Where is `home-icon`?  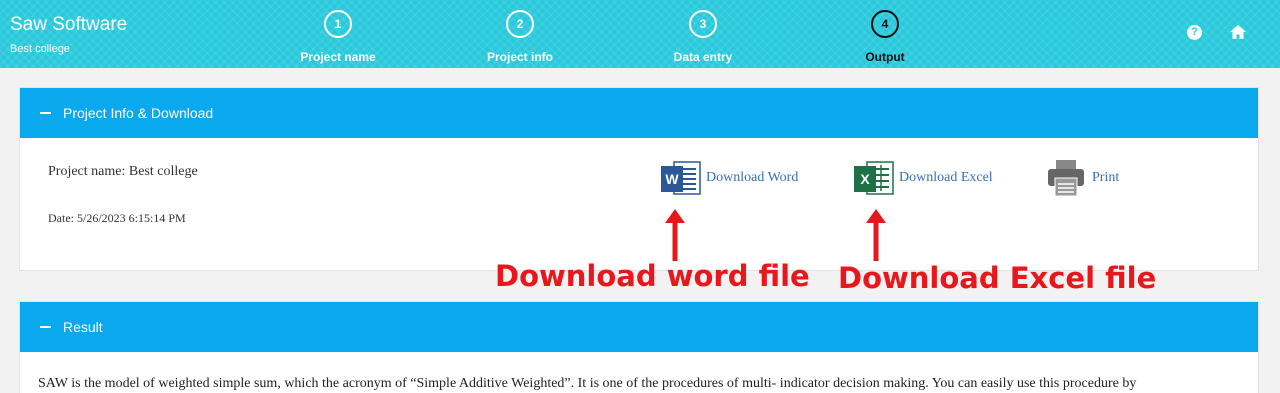 home-icon is located at coordinates (1238, 32).